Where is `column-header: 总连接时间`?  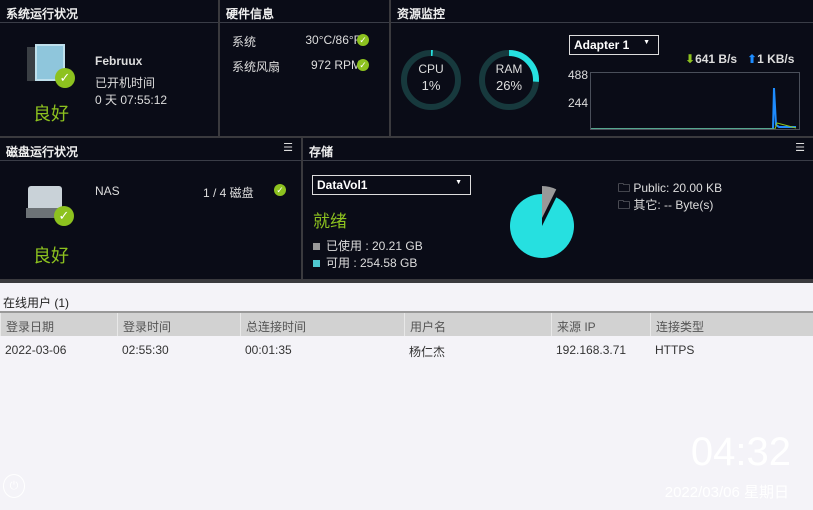 column-header: 总连接时间 is located at coordinates (273, 324).